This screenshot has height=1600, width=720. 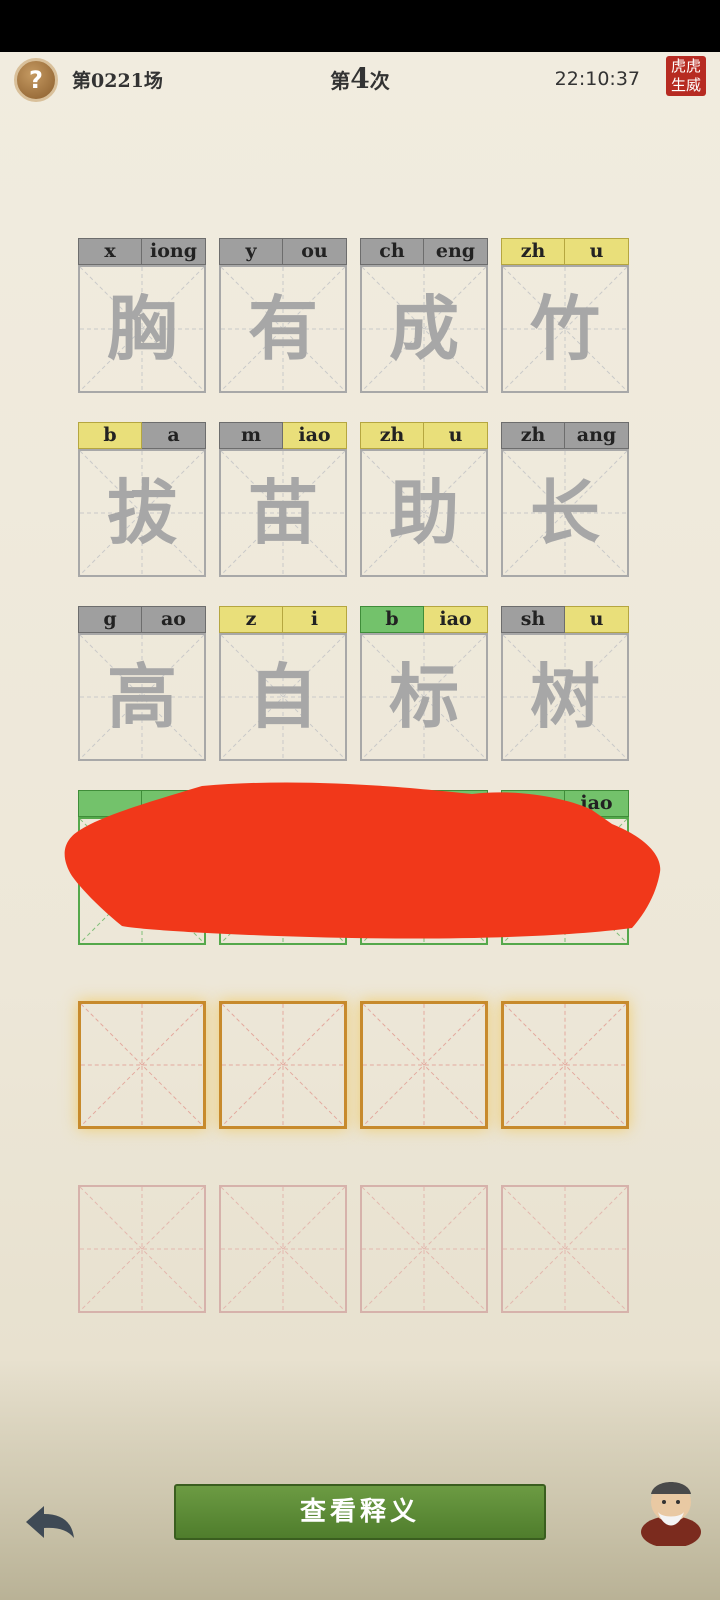 I want to click on char-grid: 高, so click(x=142, y=697).